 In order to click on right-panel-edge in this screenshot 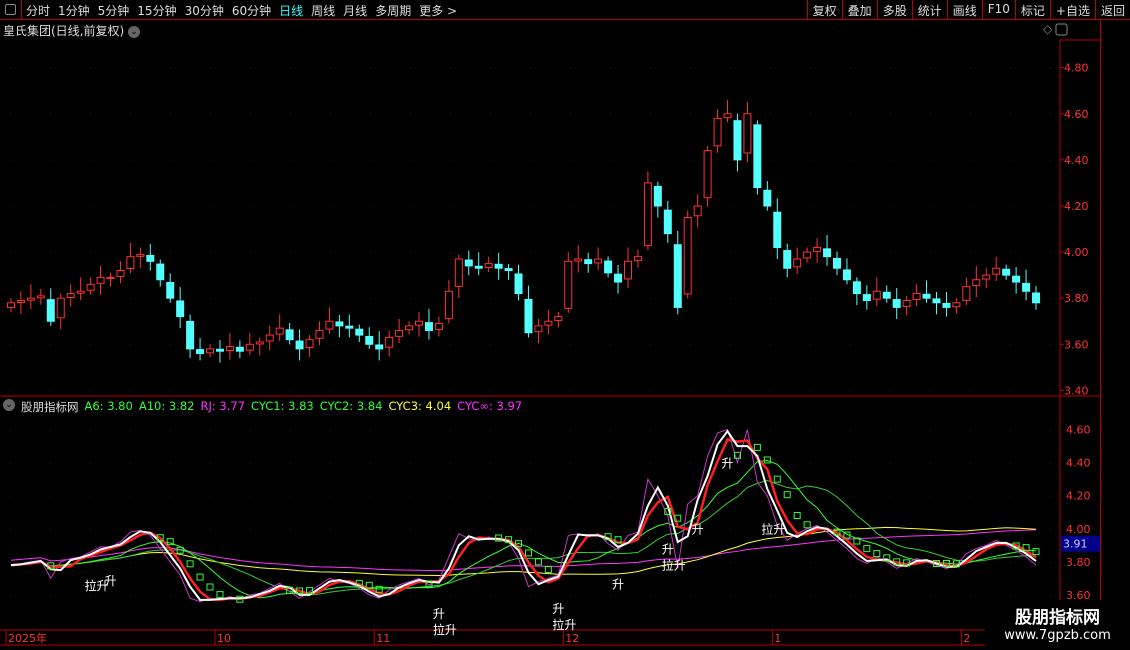, I will do `click(1115, 325)`.